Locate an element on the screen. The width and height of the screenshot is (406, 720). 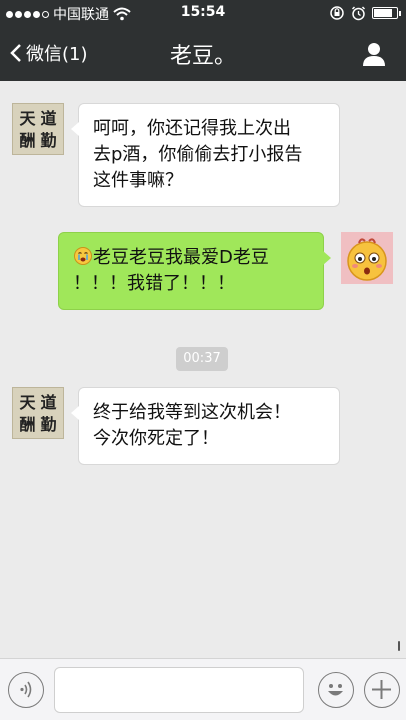
voice-icon is located at coordinates (26, 689).